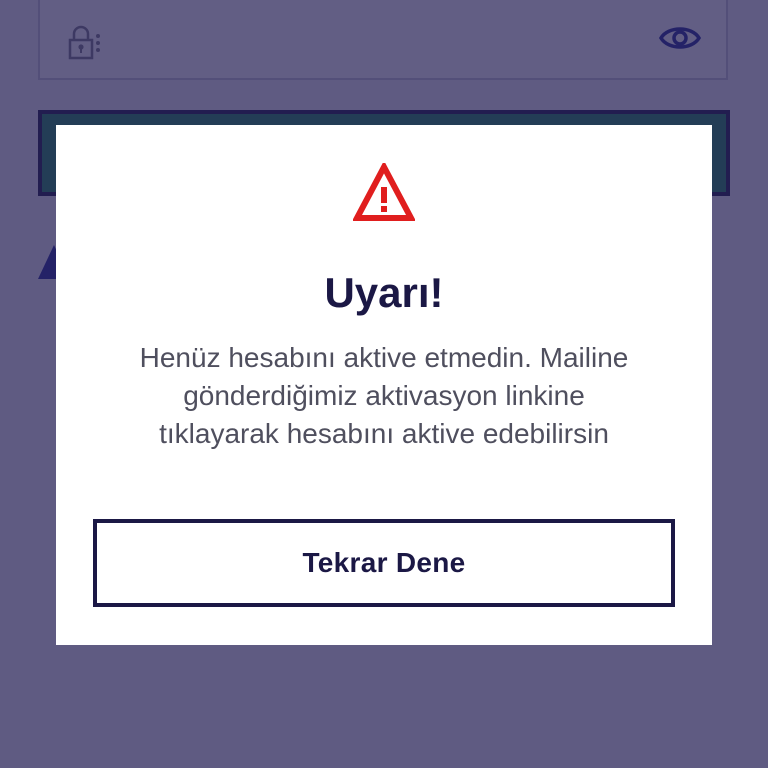 This screenshot has height=768, width=768. Describe the element at coordinates (384, 192) in the screenshot. I see `warning-triangle-icon` at that location.